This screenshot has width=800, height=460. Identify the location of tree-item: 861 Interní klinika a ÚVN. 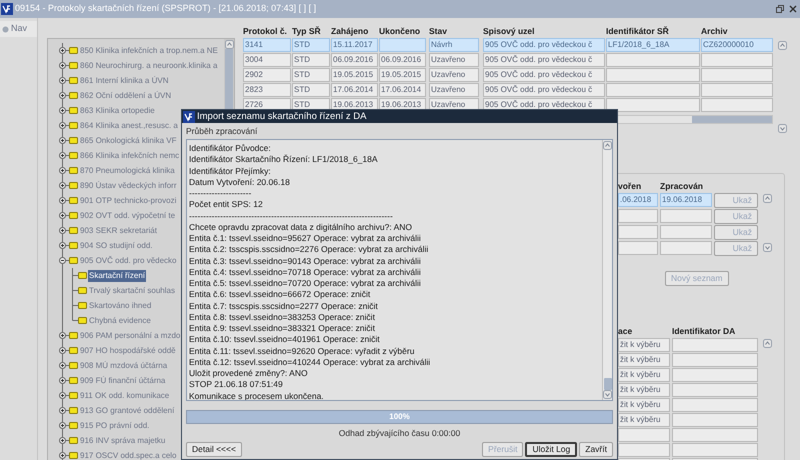
(124, 80).